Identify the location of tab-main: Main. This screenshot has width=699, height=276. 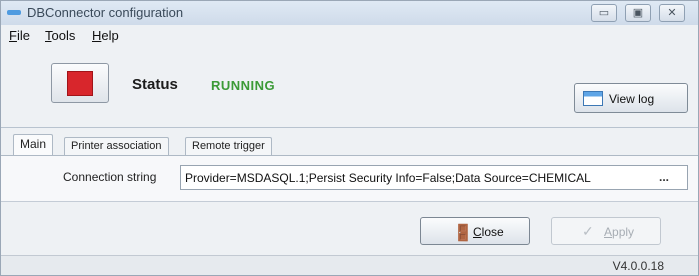
(33, 145).